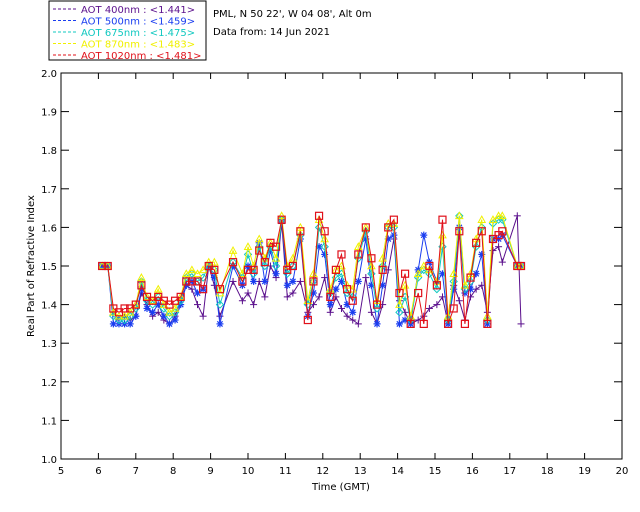 Image resolution: width=640 pixels, height=512 pixels. I want to click on legend-label: AOT 870nm : <1.483>, so click(138, 45).